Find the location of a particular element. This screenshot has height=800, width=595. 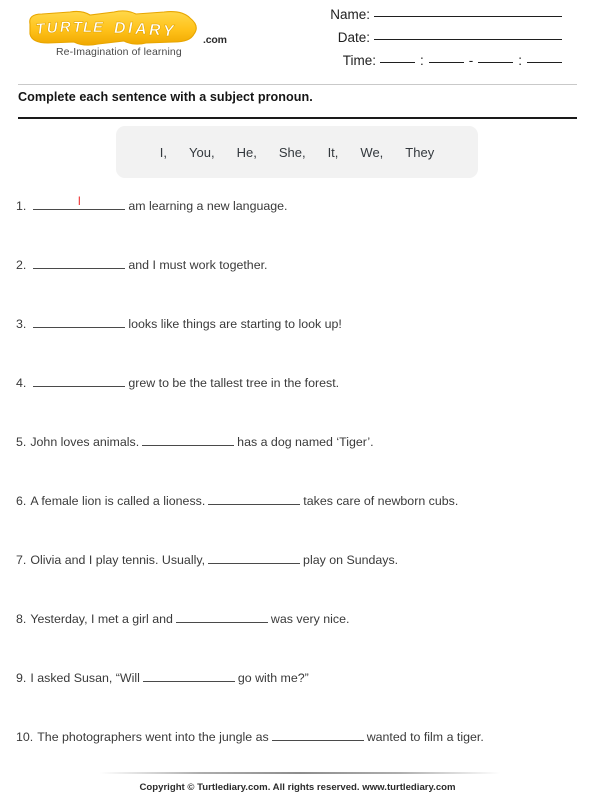

svg-text: A is located at coordinates (140, 29).